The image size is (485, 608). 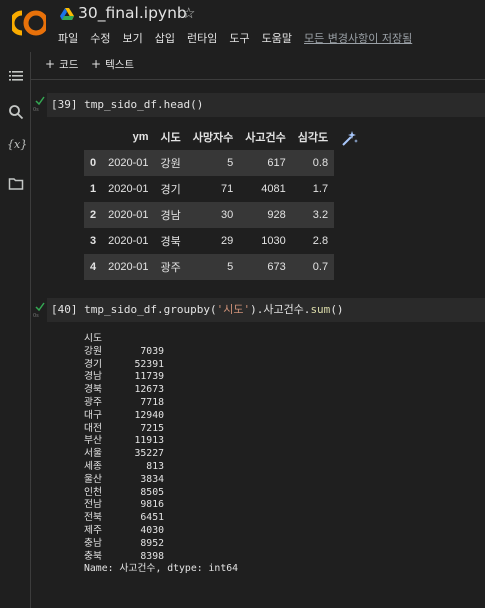 I want to click on menu-runtime: 런타임, so click(x=202, y=38).